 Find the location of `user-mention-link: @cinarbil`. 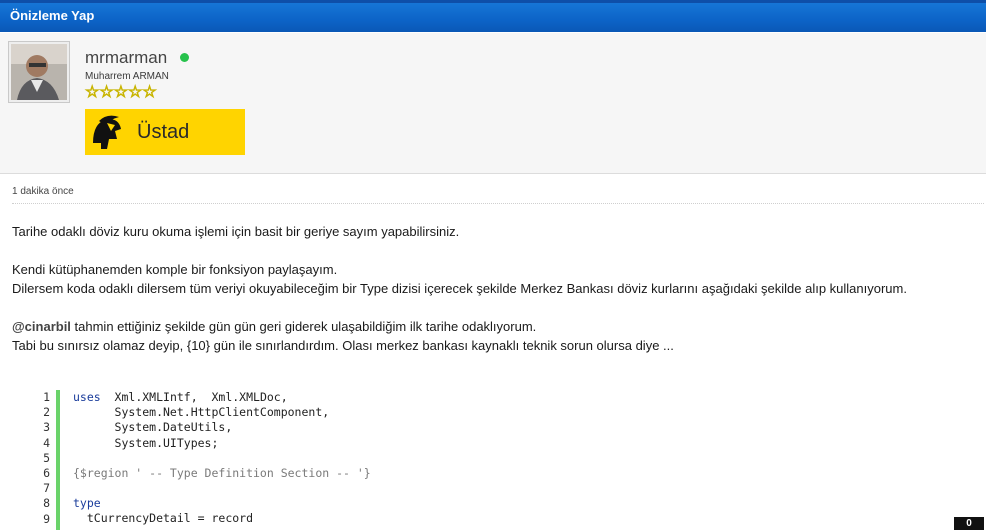

user-mention-link: @cinarbil is located at coordinates (41, 326).